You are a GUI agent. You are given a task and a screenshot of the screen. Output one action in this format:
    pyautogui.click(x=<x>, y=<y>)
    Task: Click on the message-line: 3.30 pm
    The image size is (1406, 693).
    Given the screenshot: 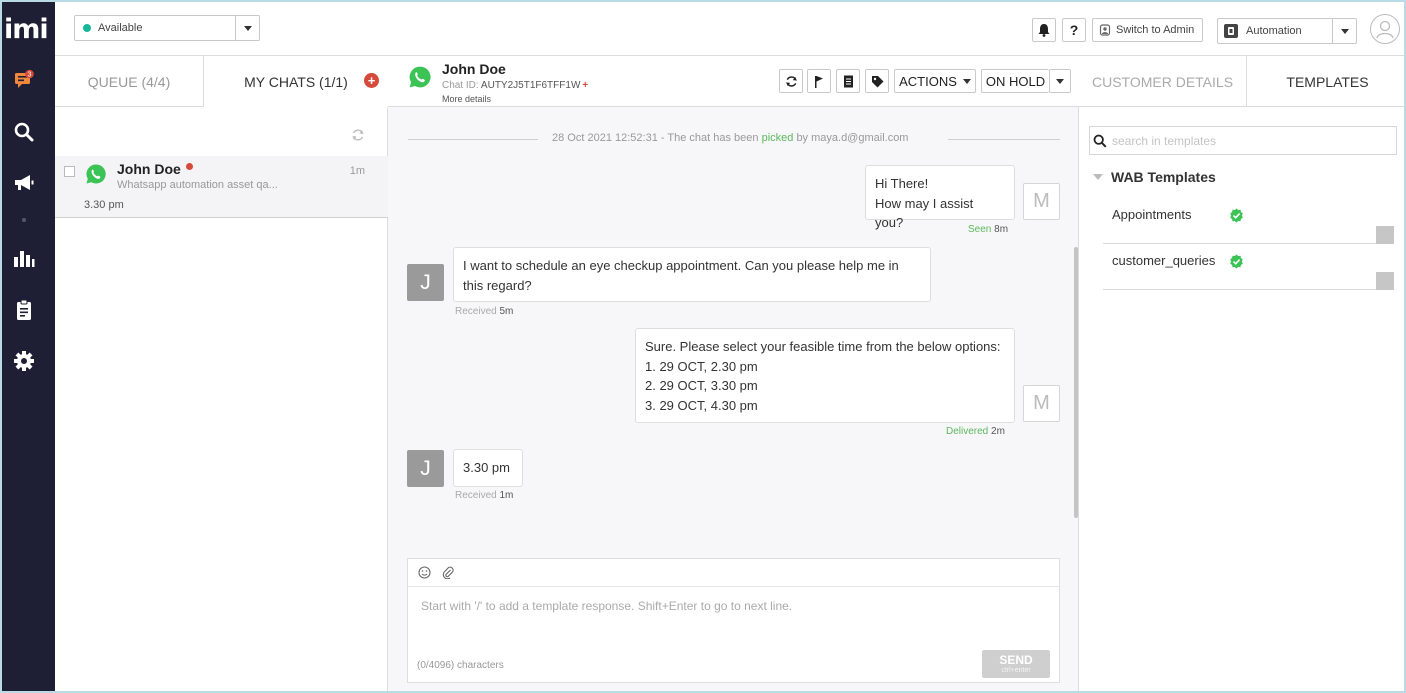 What is the action you would take?
    pyautogui.click(x=486, y=467)
    